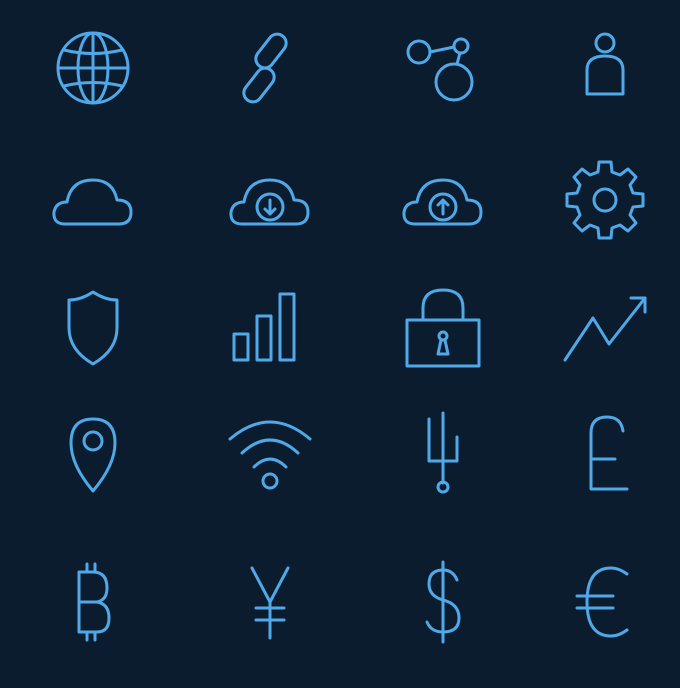  Describe the element at coordinates (605, 63) in the screenshot. I see `user-icon` at that location.